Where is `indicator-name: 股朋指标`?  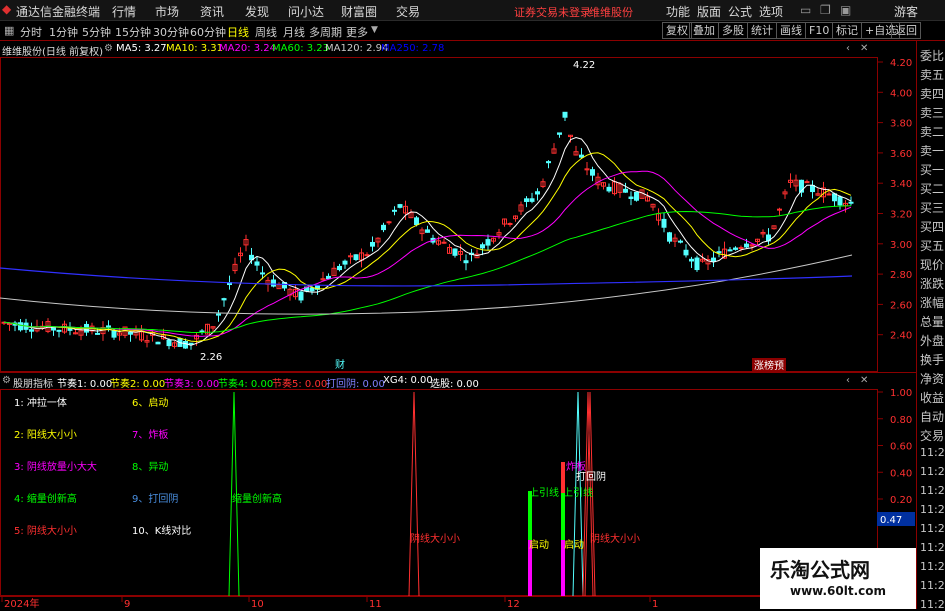
indicator-name: 股朋指标 is located at coordinates (33, 382).